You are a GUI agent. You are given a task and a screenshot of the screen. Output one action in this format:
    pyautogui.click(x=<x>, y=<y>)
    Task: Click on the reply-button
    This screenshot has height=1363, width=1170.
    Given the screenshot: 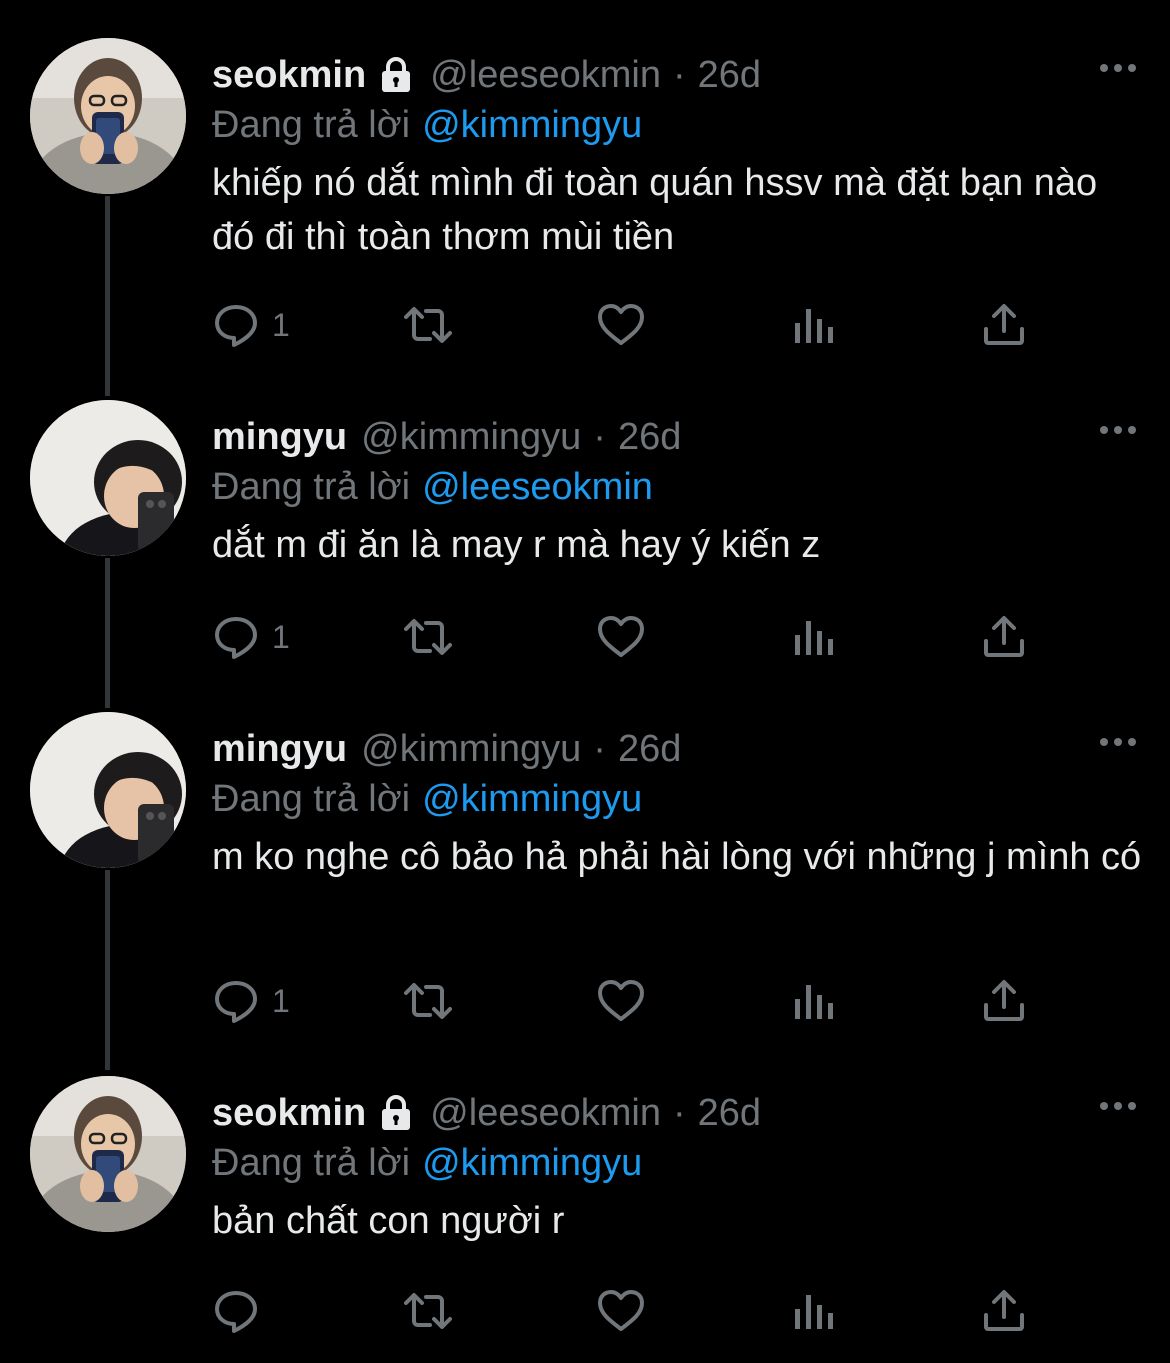 What is the action you would take?
    pyautogui.click(x=242, y=1311)
    